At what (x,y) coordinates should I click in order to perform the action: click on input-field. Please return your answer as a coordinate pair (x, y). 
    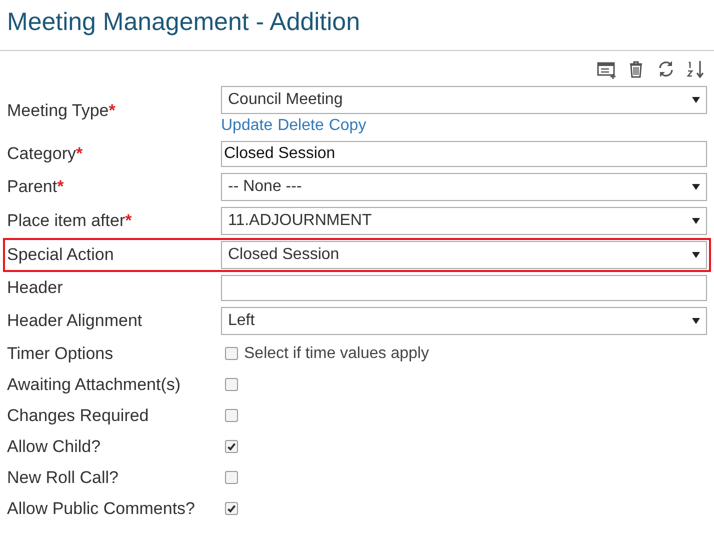
    Looking at the image, I should click on (464, 288).